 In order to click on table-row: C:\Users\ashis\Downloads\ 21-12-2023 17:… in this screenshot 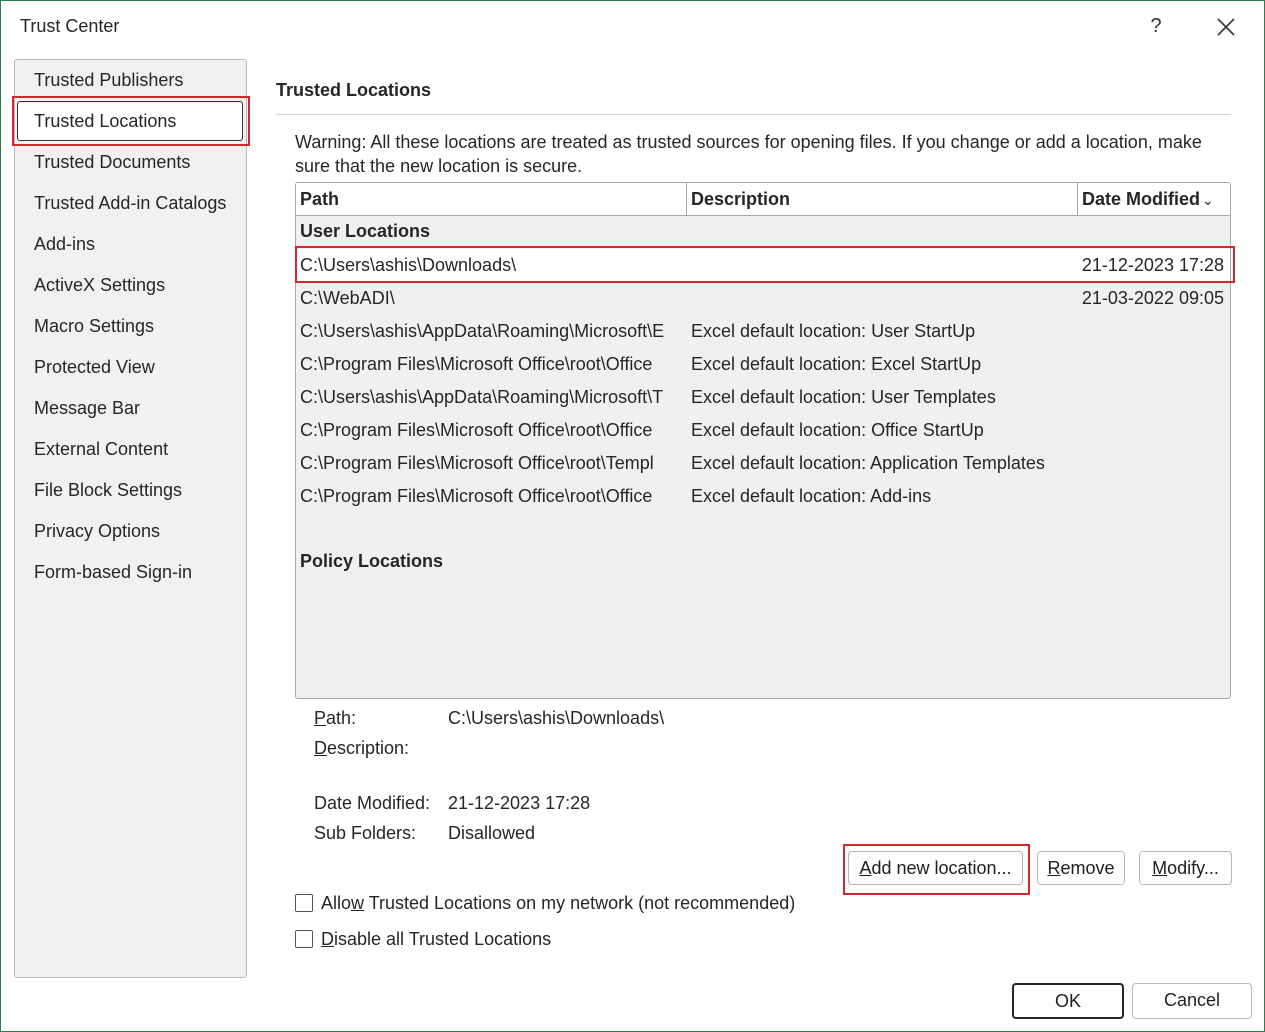, I will do `click(763, 265)`.